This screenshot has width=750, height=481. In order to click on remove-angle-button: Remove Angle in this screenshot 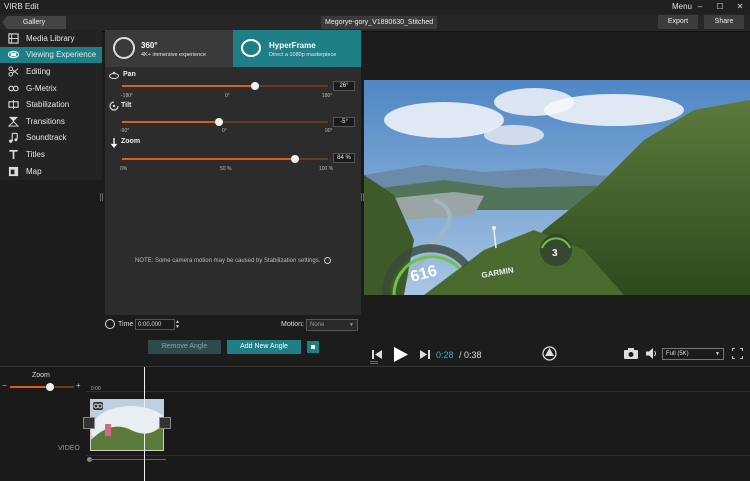, I will do `click(184, 347)`.